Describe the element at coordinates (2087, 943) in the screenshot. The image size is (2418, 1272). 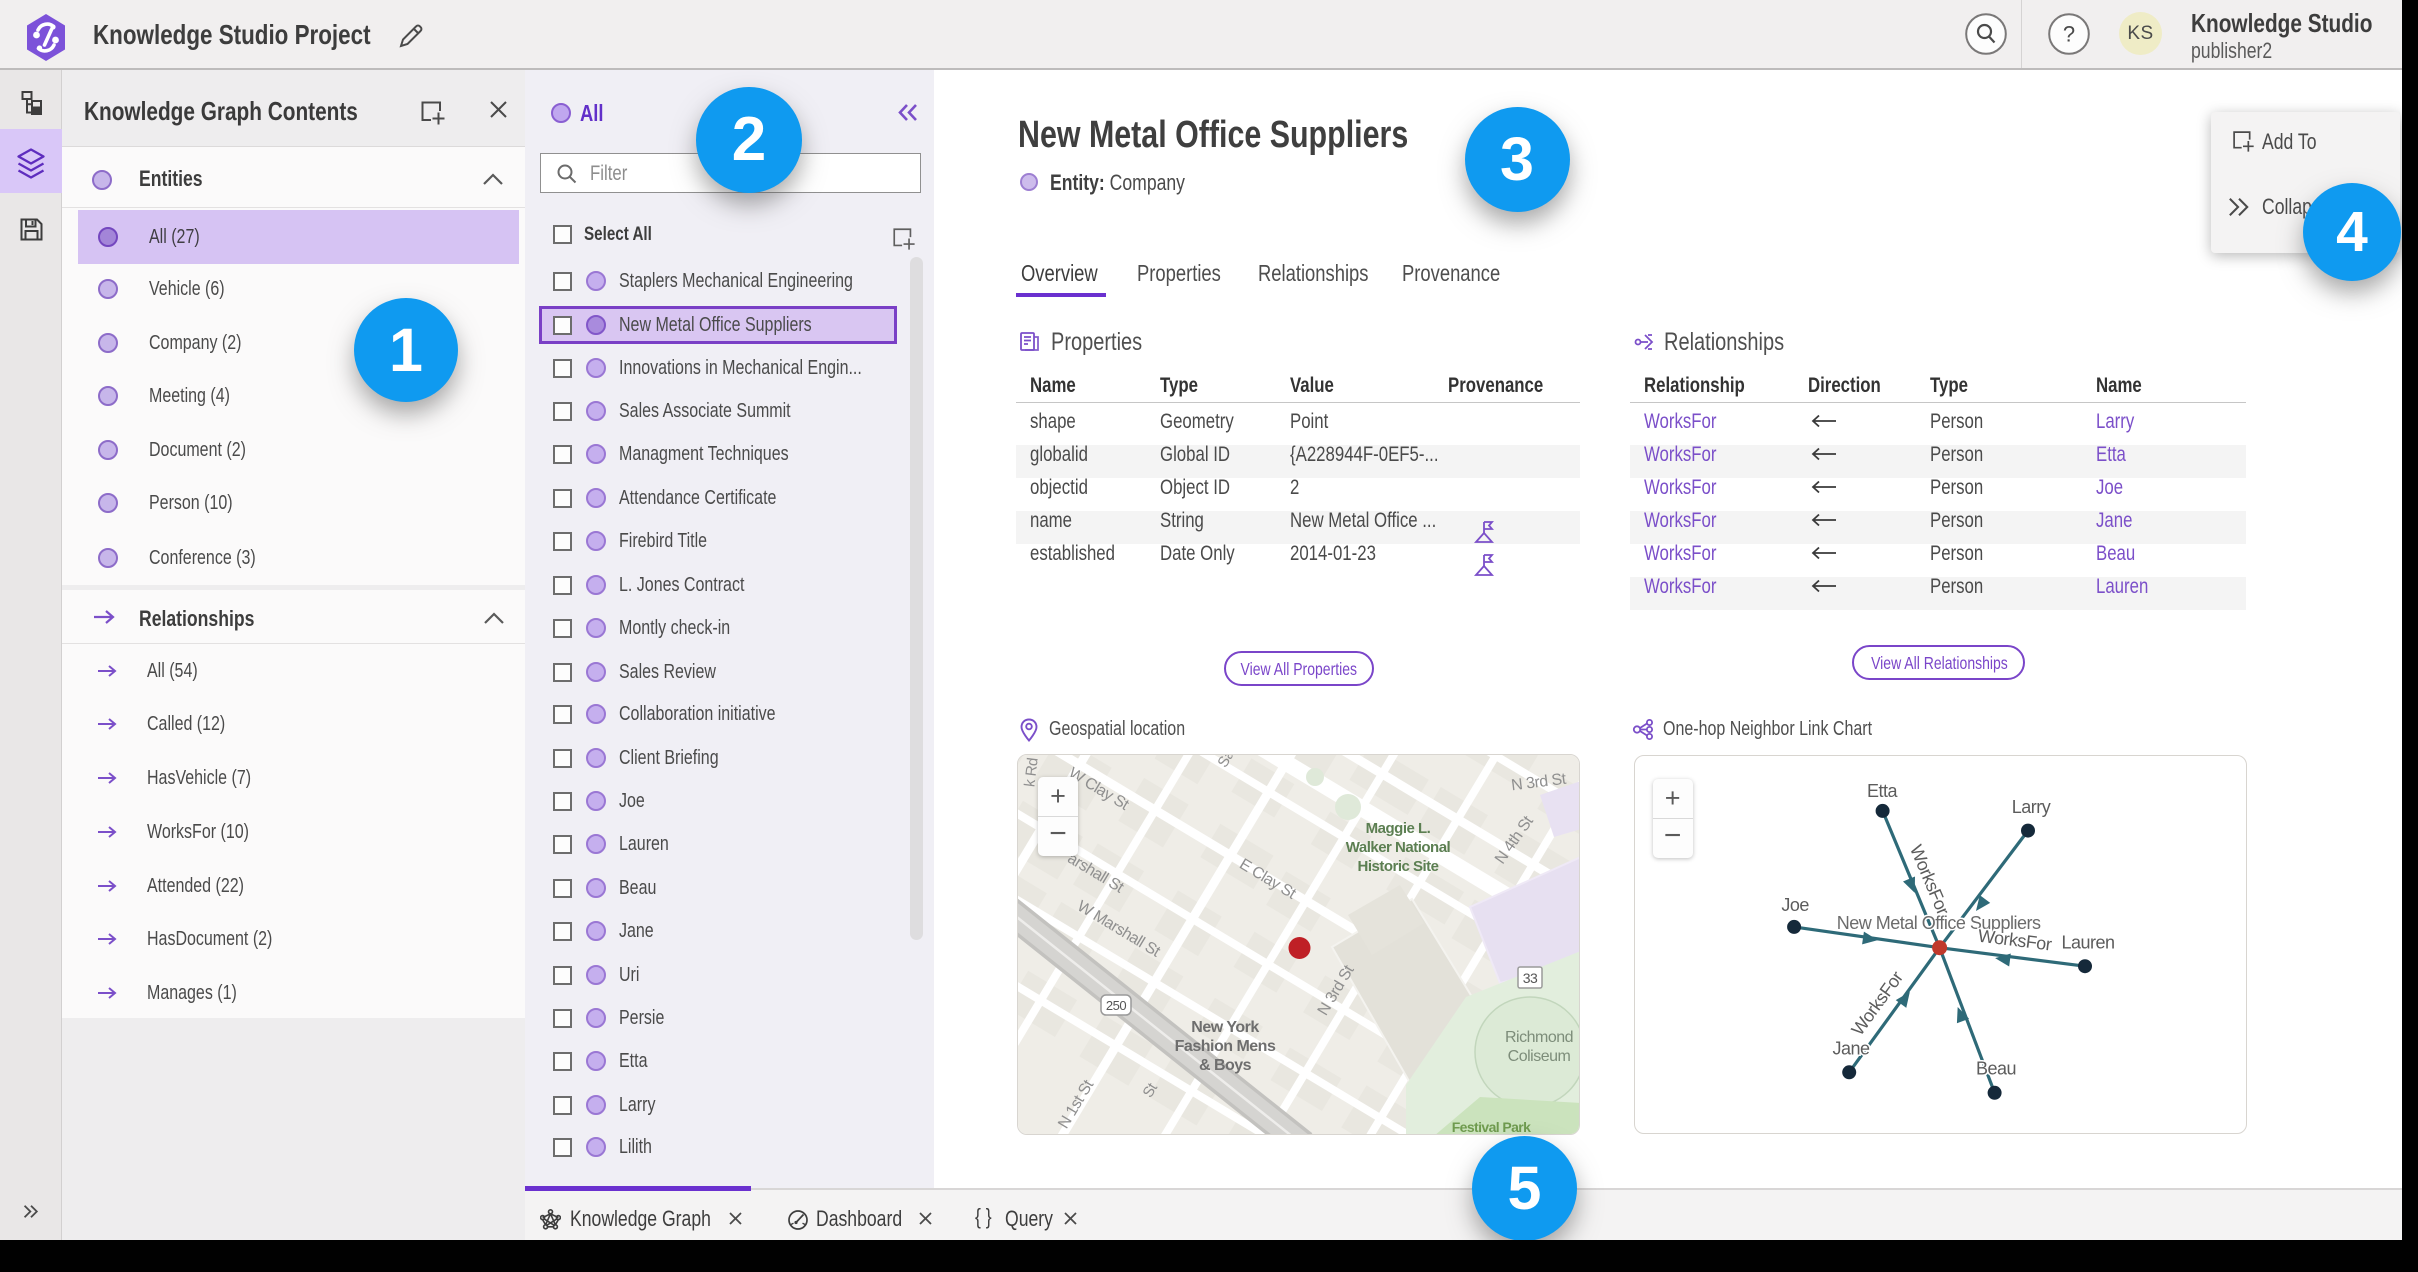
I see `svg-text: Lauren` at that location.